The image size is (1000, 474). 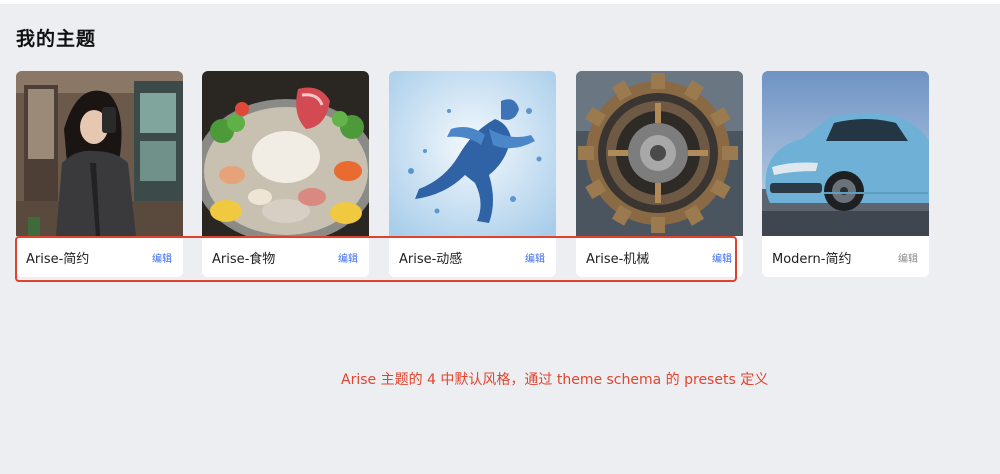 I want to click on theme-card-arise-simple: Arise-简约 编辑, so click(x=99, y=174).